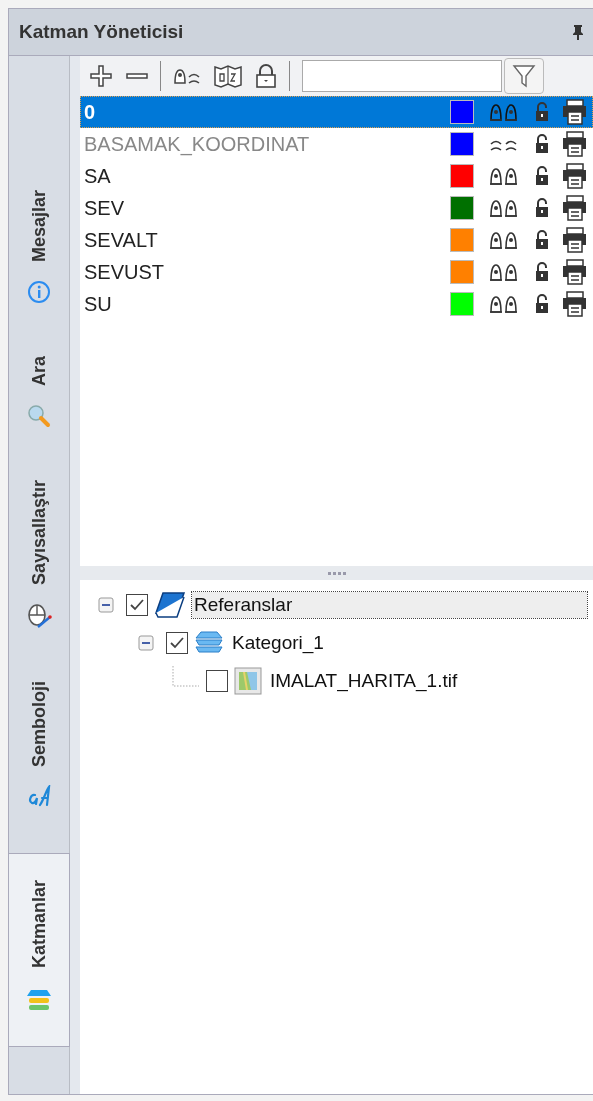 This screenshot has width=593, height=1101. What do you see at coordinates (336, 176) in the screenshot?
I see `layer-row: SA` at bounding box center [336, 176].